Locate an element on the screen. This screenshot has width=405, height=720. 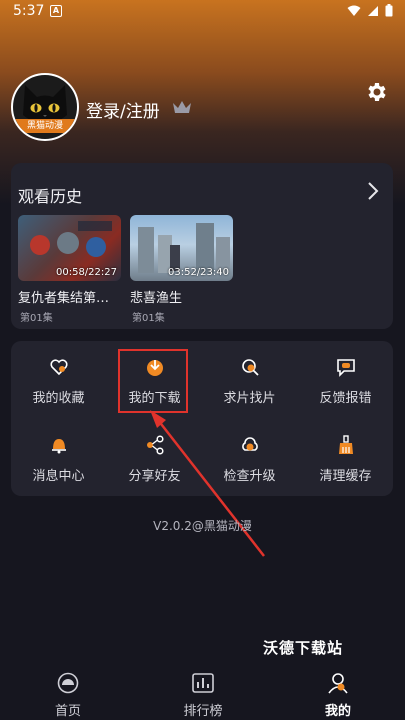
signal-icon is located at coordinates (373, 10).